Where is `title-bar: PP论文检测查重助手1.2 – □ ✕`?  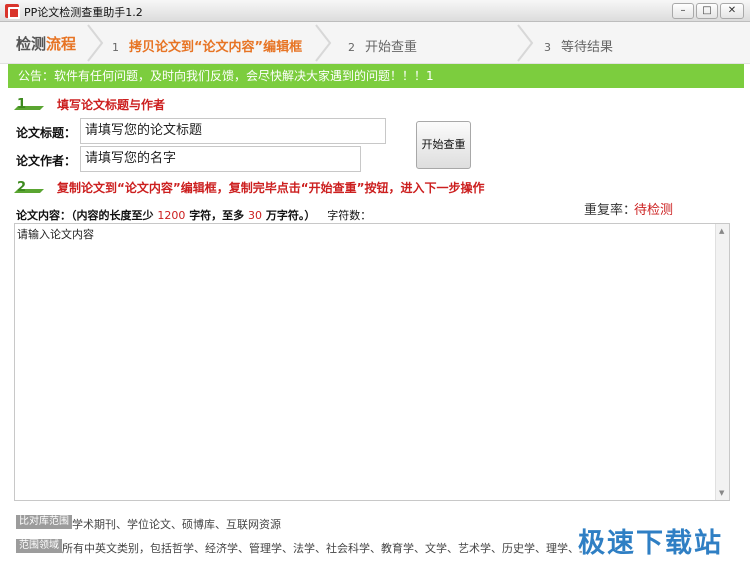
title-bar: PP论文检测查重助手1.2 – □ ✕ is located at coordinates (375, 11).